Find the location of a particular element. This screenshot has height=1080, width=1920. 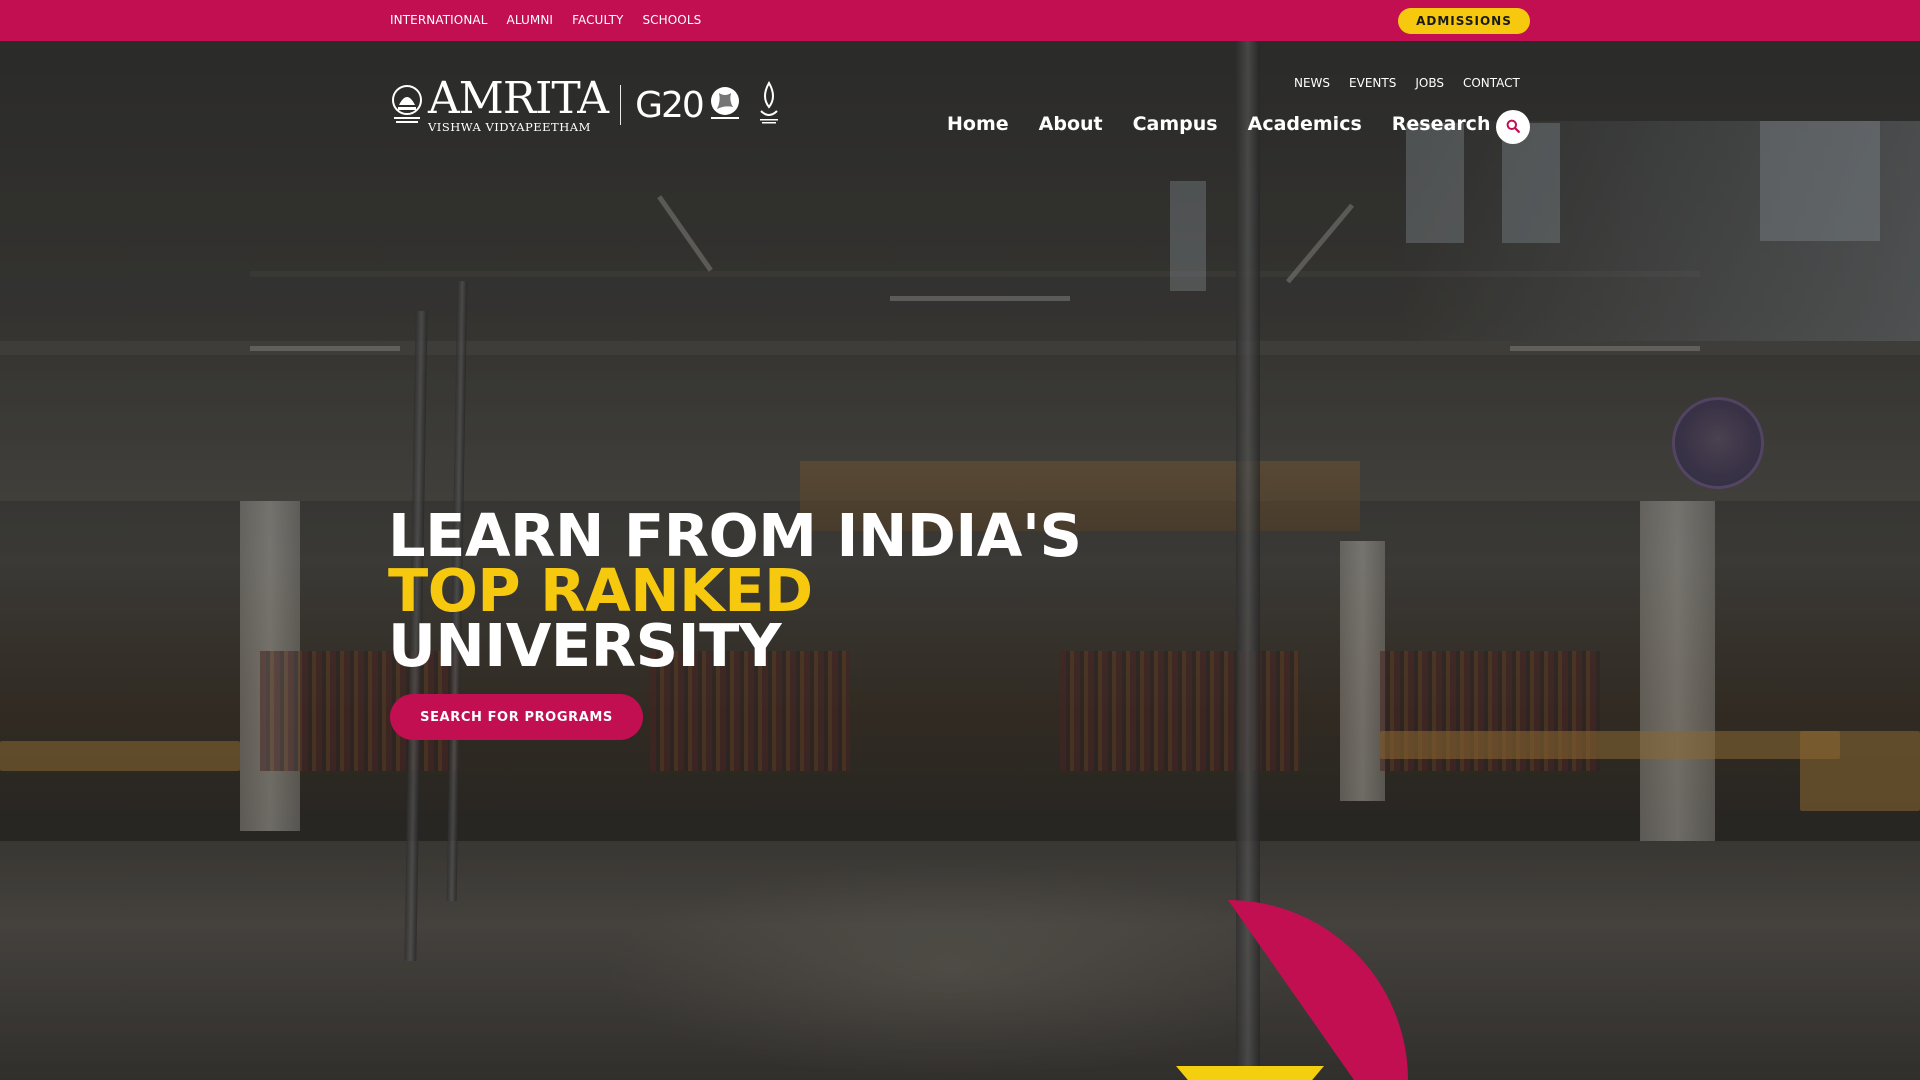

g20-text: G20 is located at coordinates (670, 105).